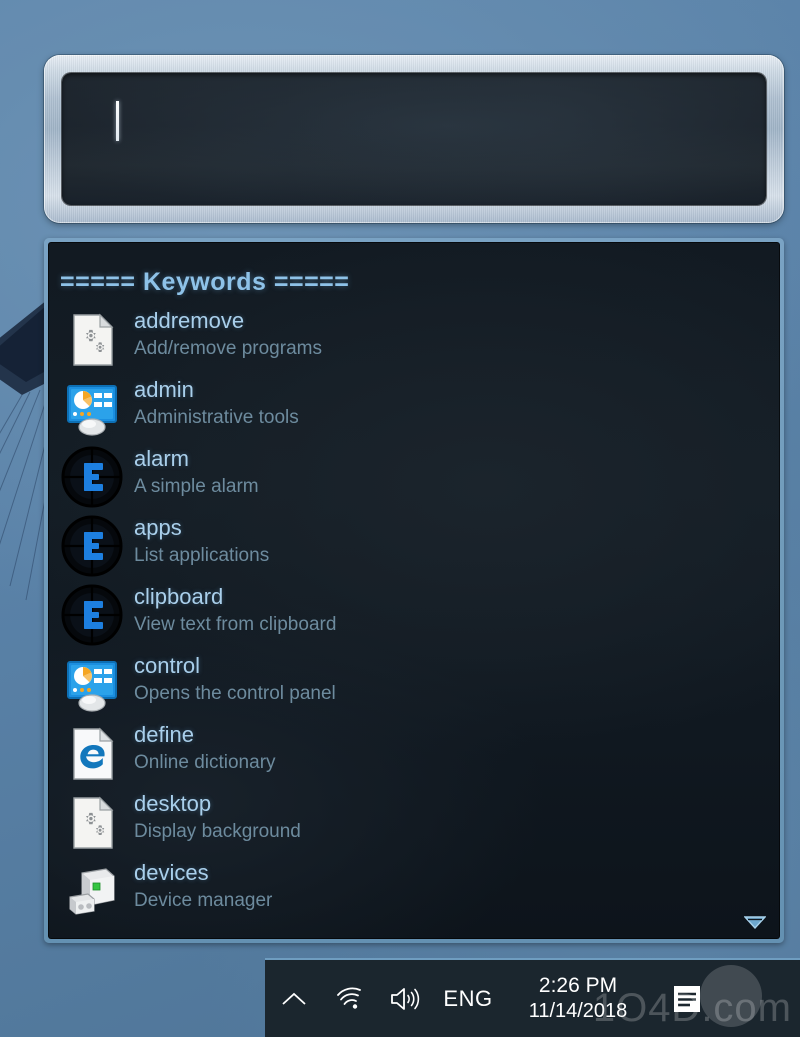  I want to click on show-hidden-icons-button, so click(294, 998).